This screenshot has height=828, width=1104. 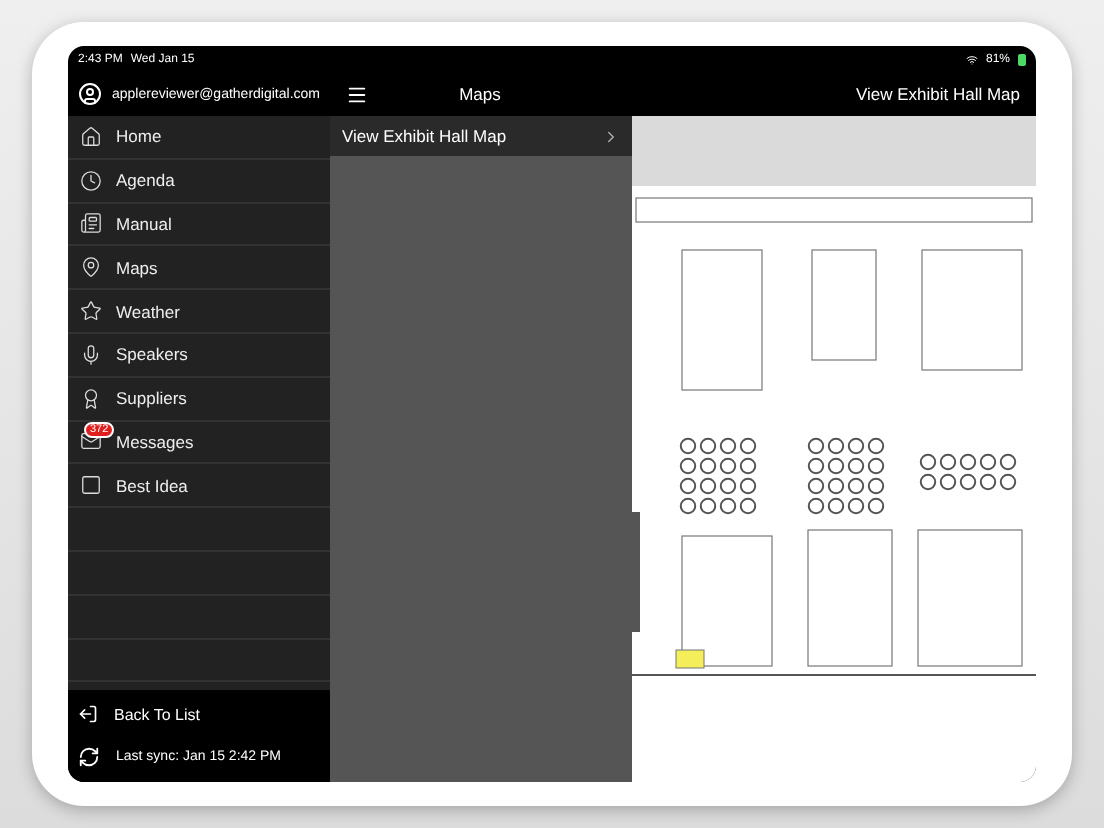 What do you see at coordinates (88, 714) in the screenshot?
I see `exit-icon` at bounding box center [88, 714].